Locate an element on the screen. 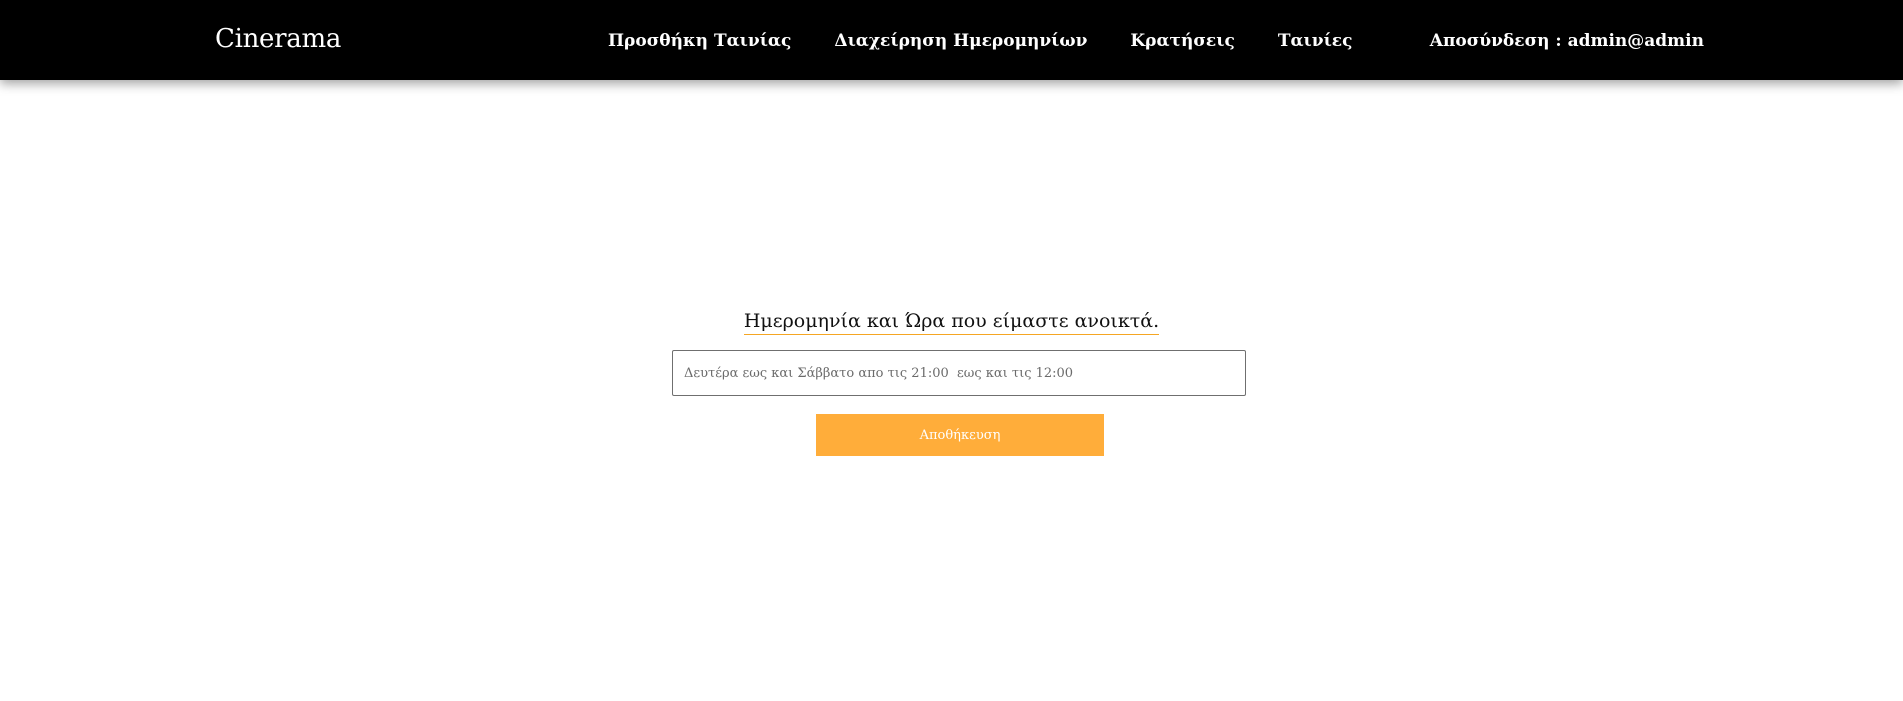 This screenshot has height=701, width=1903. opening-hours-input is located at coordinates (959, 373).